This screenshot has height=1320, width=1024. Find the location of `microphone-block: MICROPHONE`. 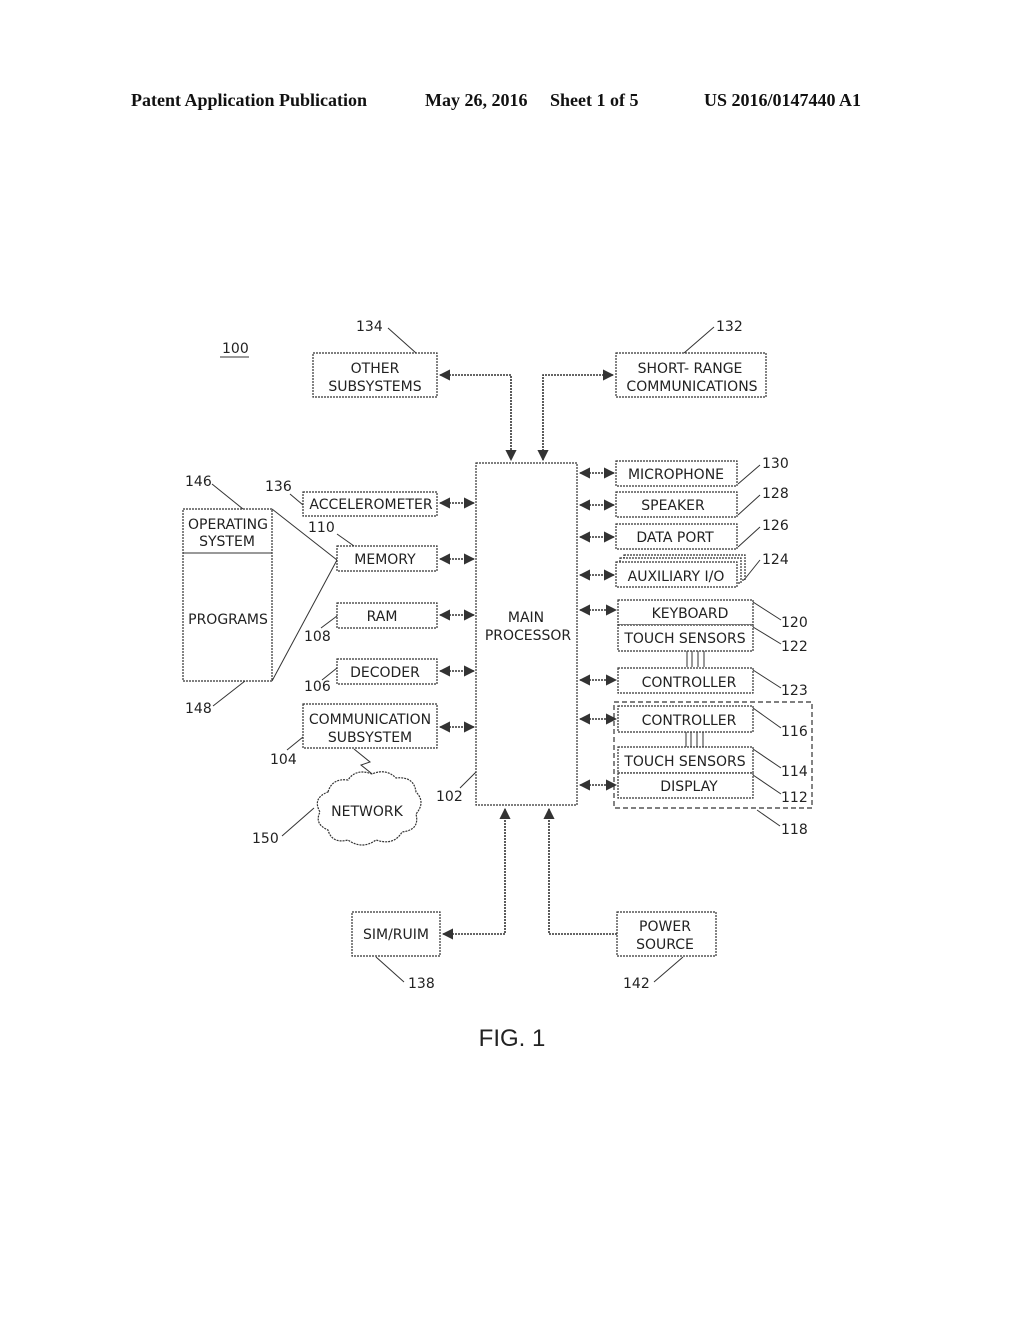

microphone-block: MICROPHONE is located at coordinates (676, 473).